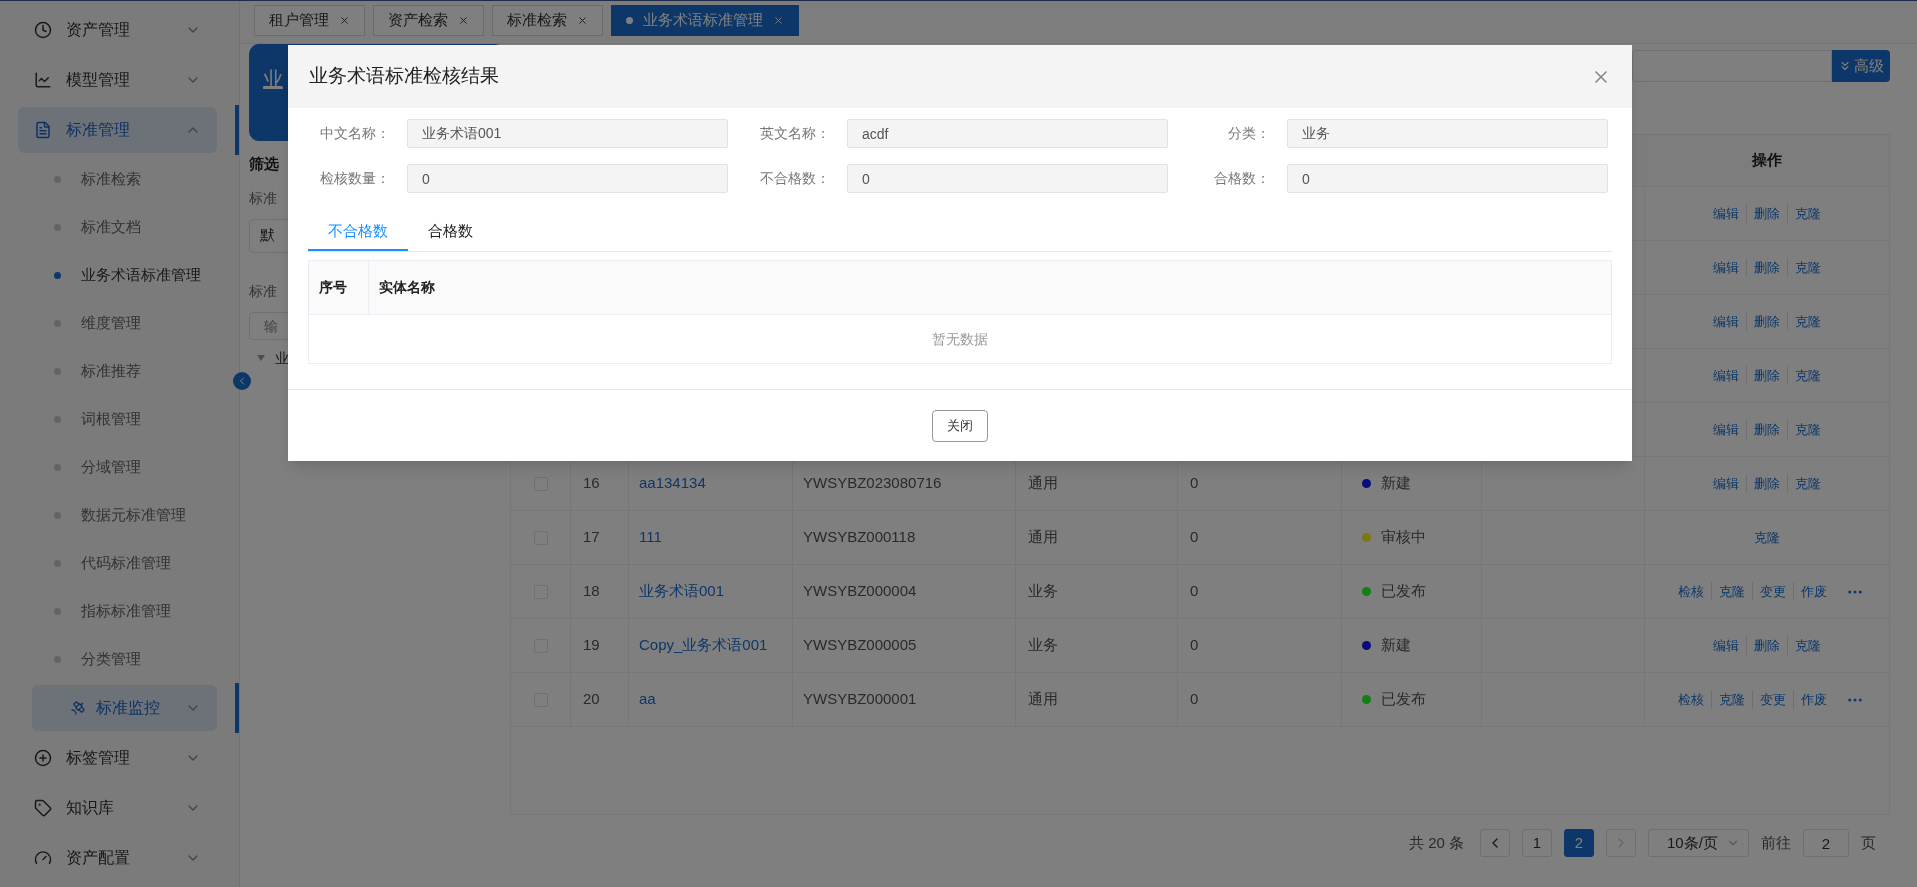 This screenshot has height=887, width=1917. I want to click on sidebar-subitem: 维度管理, so click(119, 323).